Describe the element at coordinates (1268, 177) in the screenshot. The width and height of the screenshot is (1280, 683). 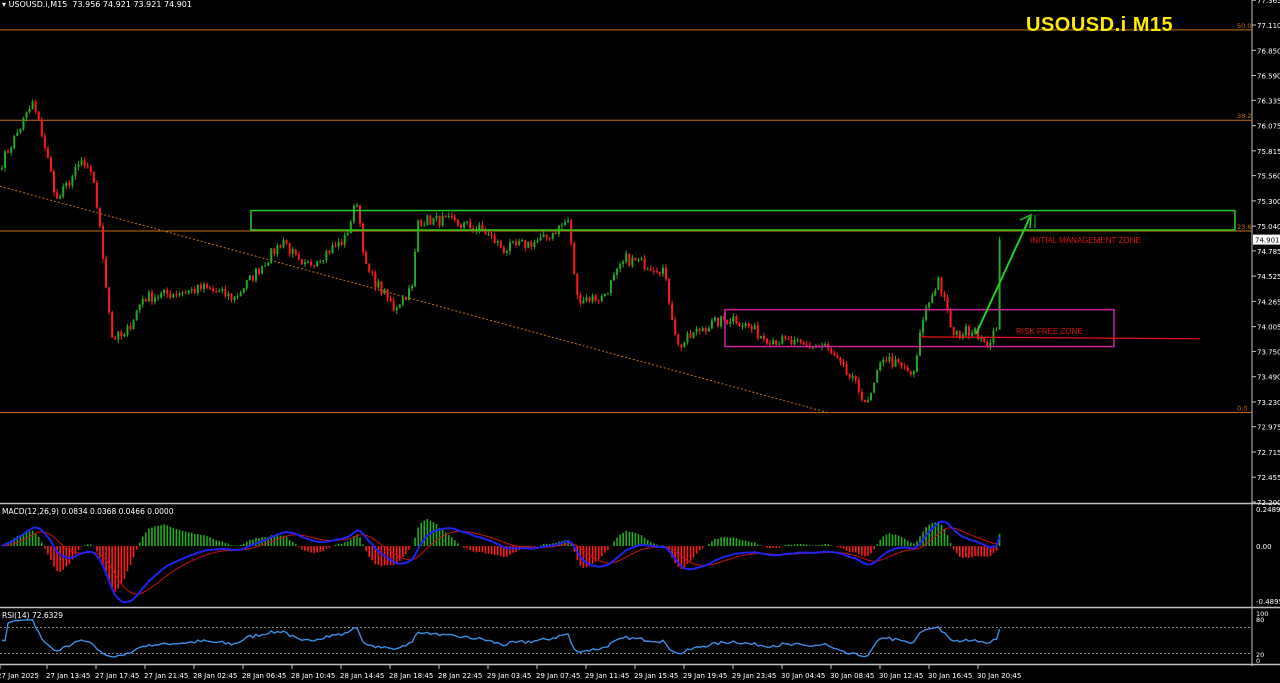
I see `price-tick-label: 75.560` at that location.